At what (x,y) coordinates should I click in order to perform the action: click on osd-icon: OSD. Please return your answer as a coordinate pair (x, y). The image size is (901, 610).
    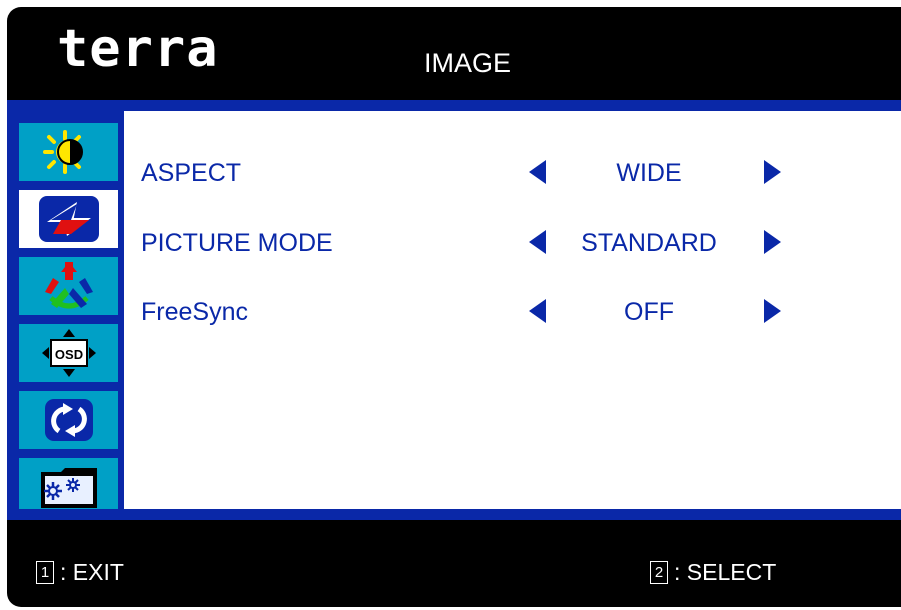
    Looking at the image, I should click on (68, 353).